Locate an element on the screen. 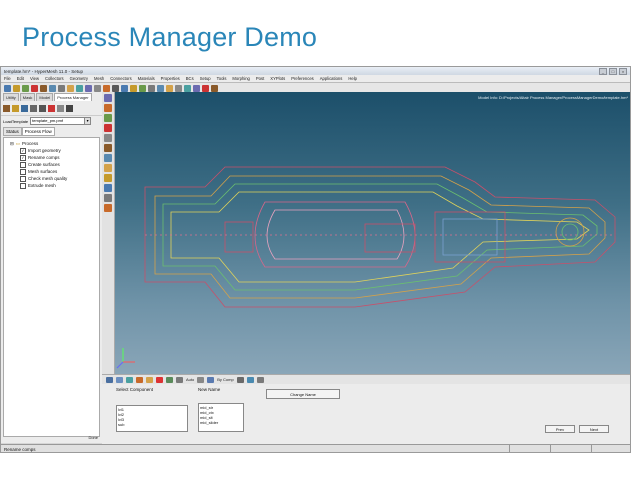 This screenshot has height=478, width=638. settings-icon is located at coordinates (60, 108).